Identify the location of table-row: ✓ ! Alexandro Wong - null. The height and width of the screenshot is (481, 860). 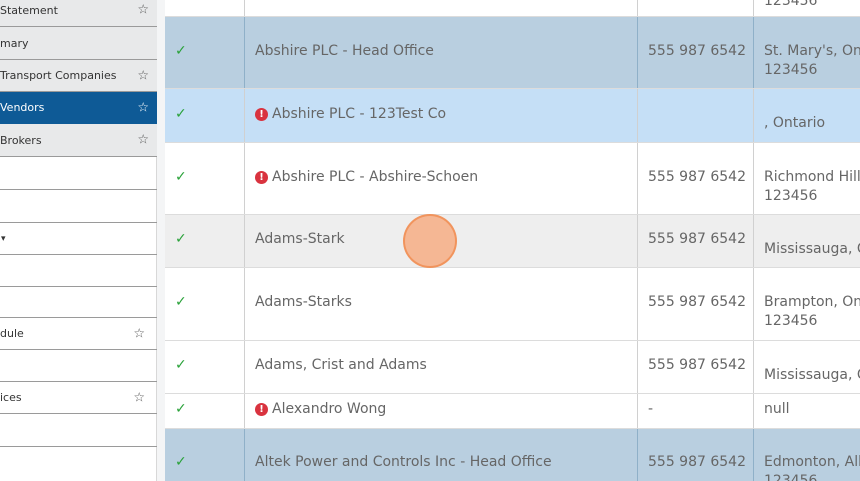
(512, 411).